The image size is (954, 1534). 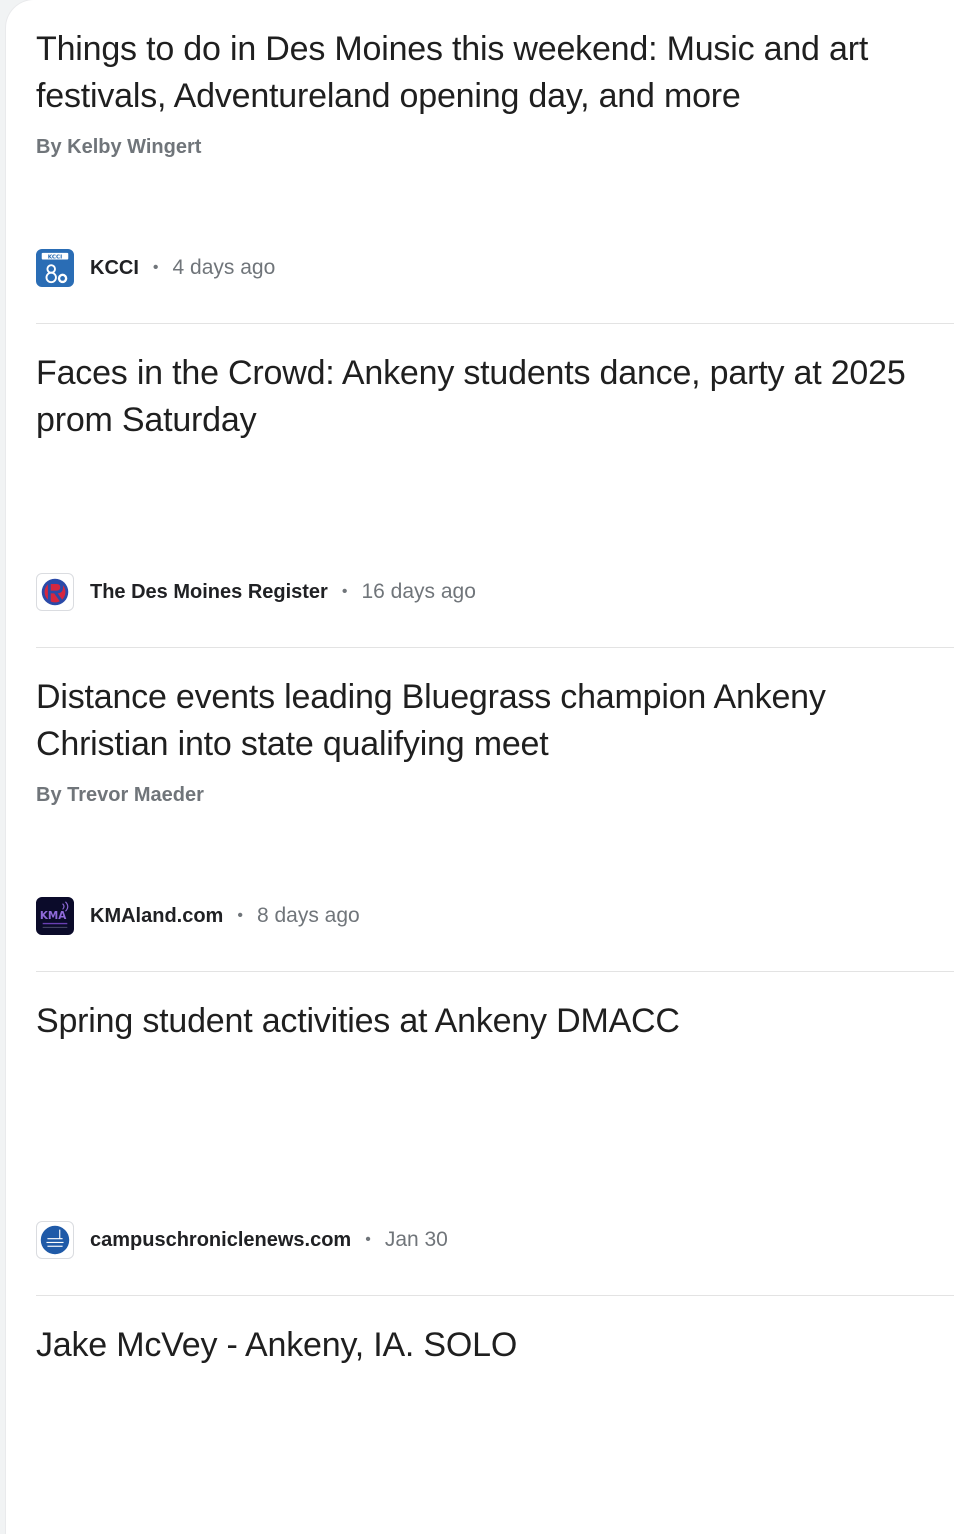 What do you see at coordinates (220, 1240) in the screenshot?
I see `article-source: campuschroniclenews.com` at bounding box center [220, 1240].